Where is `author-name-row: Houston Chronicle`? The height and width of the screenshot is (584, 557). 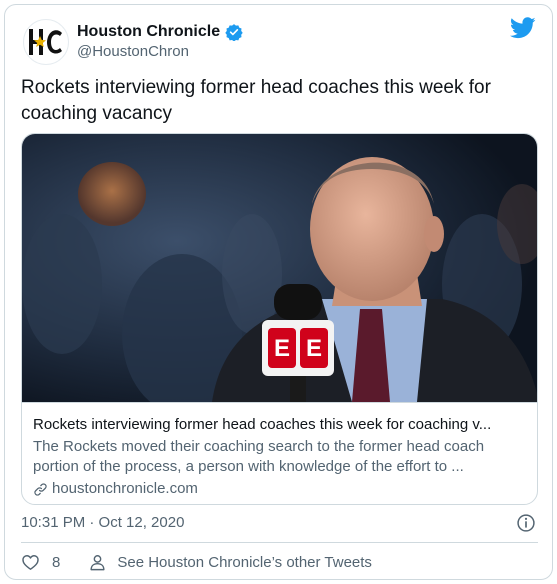
author-name-row: Houston Chronicle is located at coordinates (160, 32).